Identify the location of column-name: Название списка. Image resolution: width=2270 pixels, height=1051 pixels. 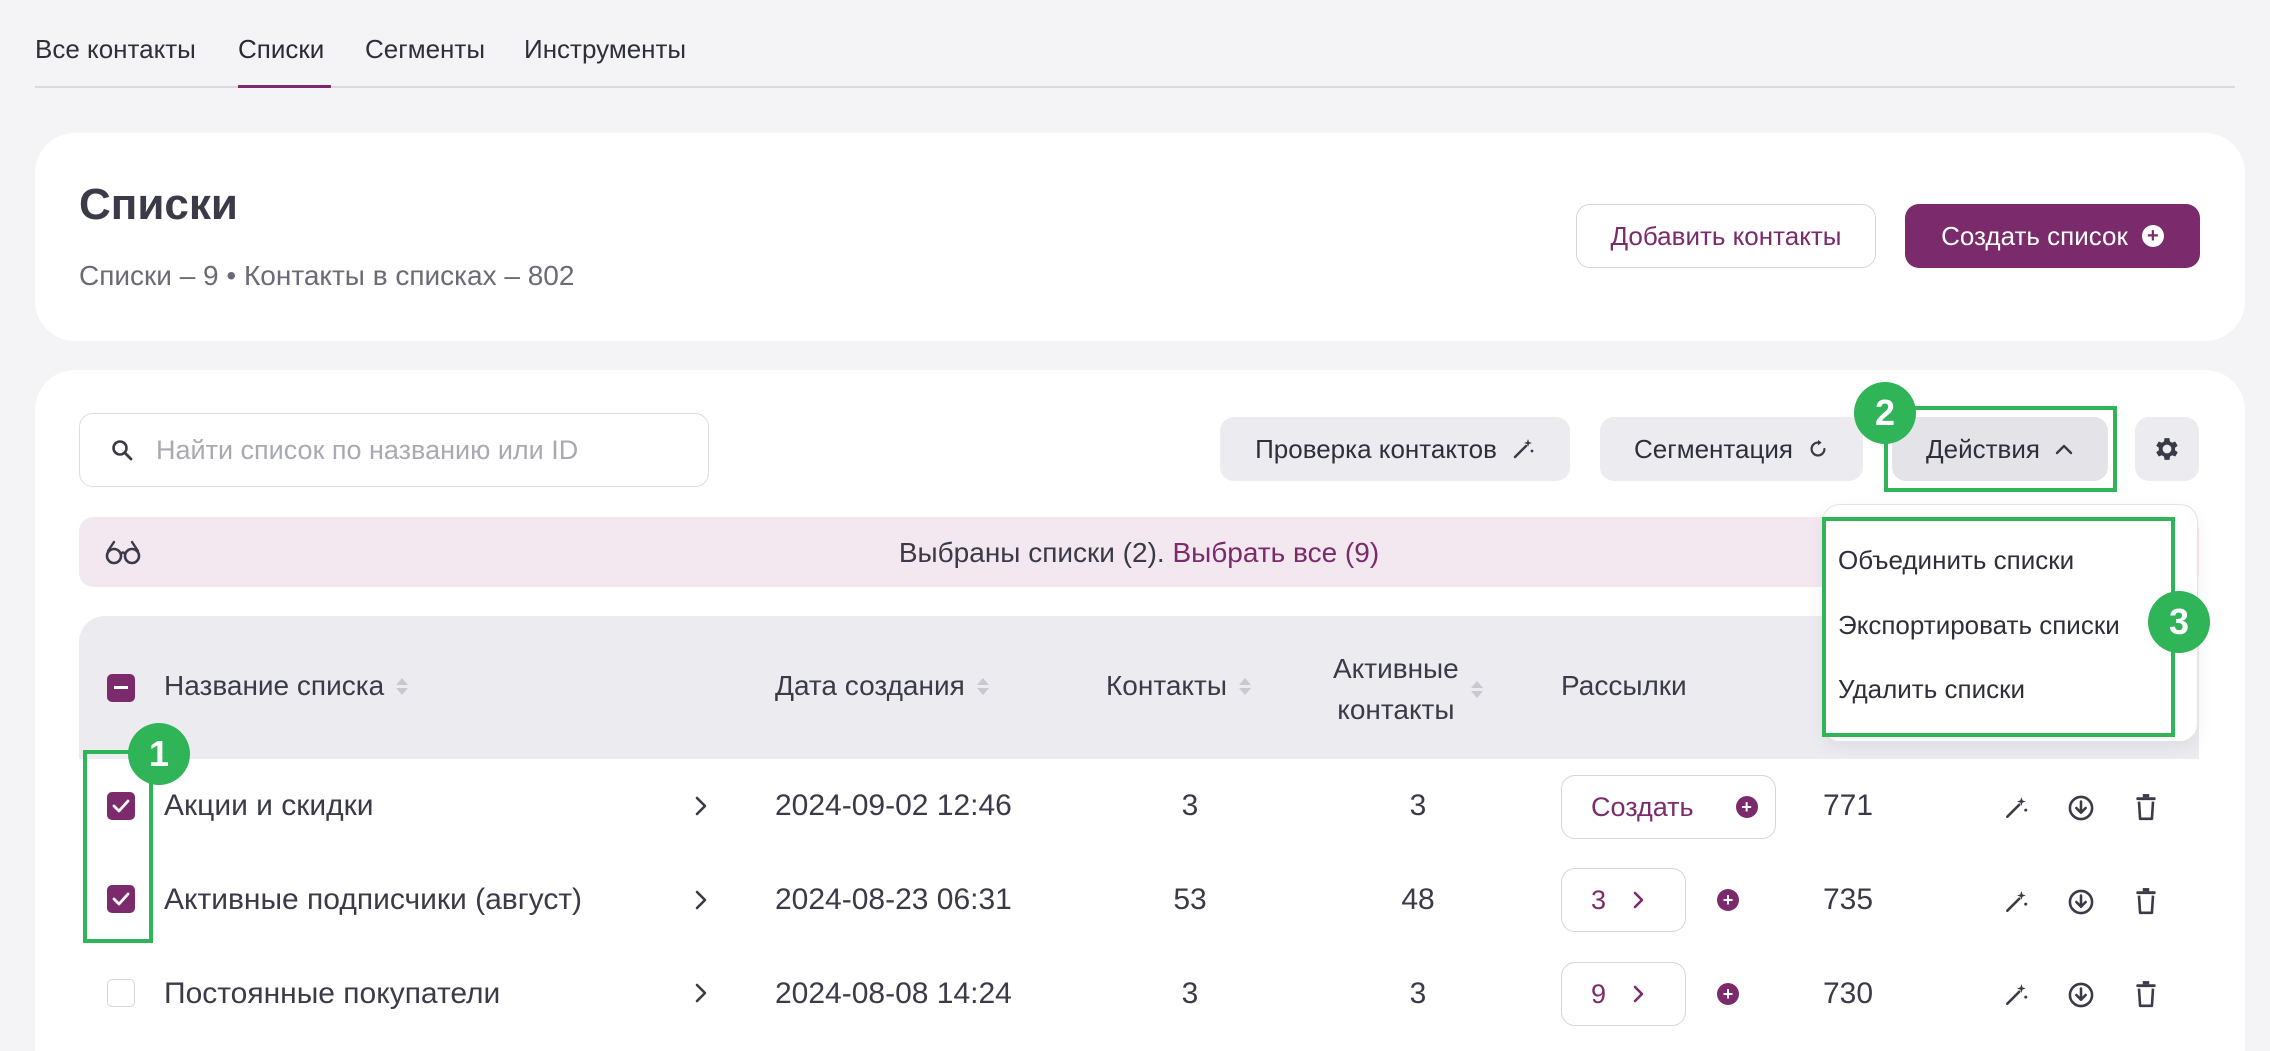
(286, 686).